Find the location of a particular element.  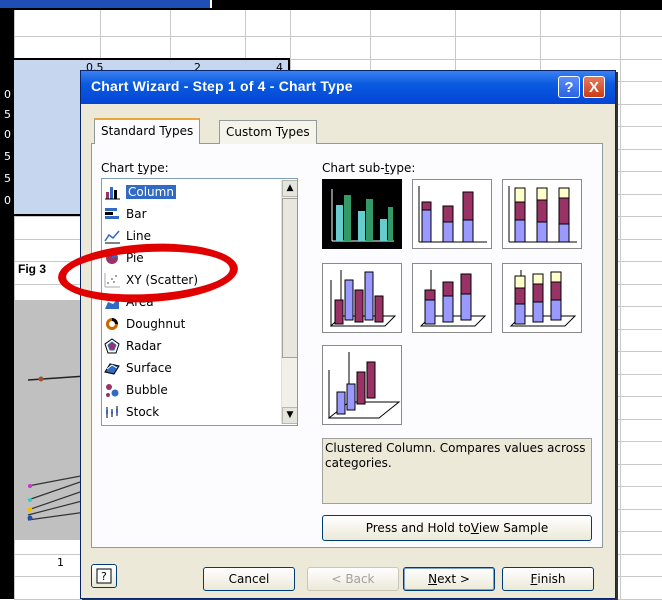

office-assistant-help-button: ? is located at coordinates (104, 576).